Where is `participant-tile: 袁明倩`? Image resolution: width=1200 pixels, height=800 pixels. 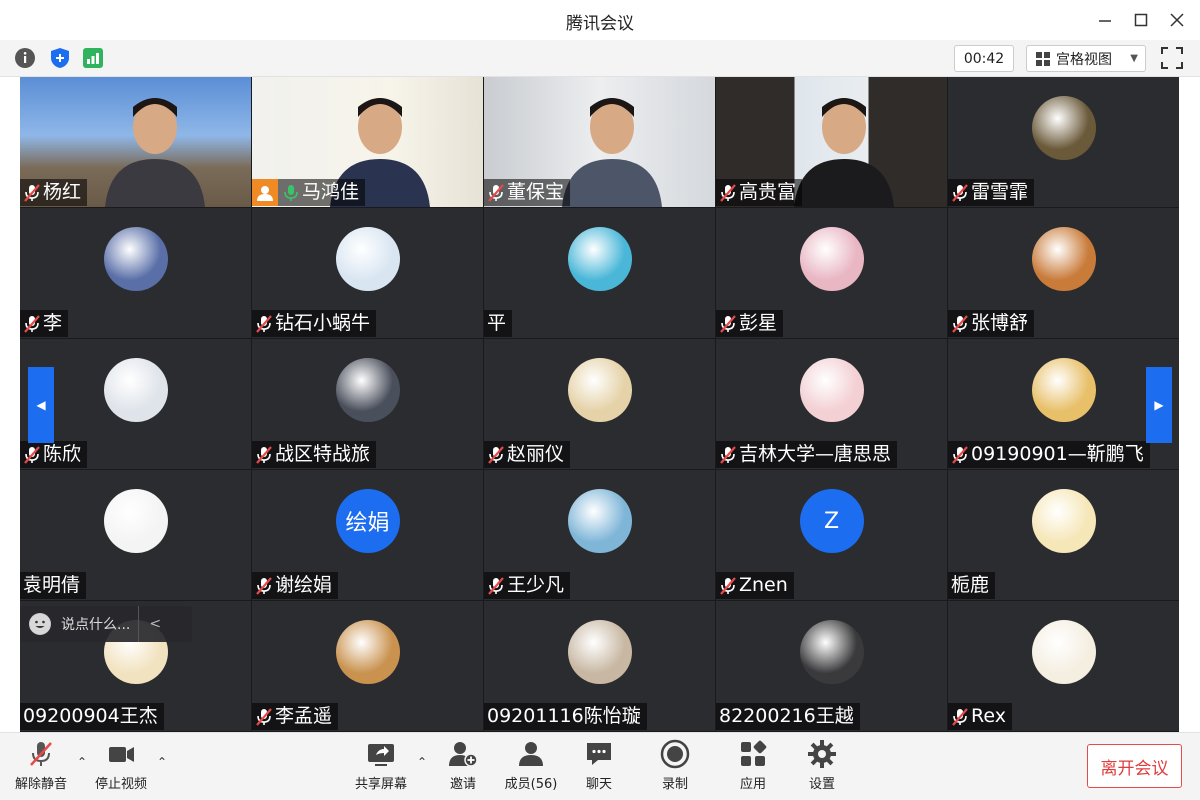 participant-tile: 袁明倩 is located at coordinates (135, 535).